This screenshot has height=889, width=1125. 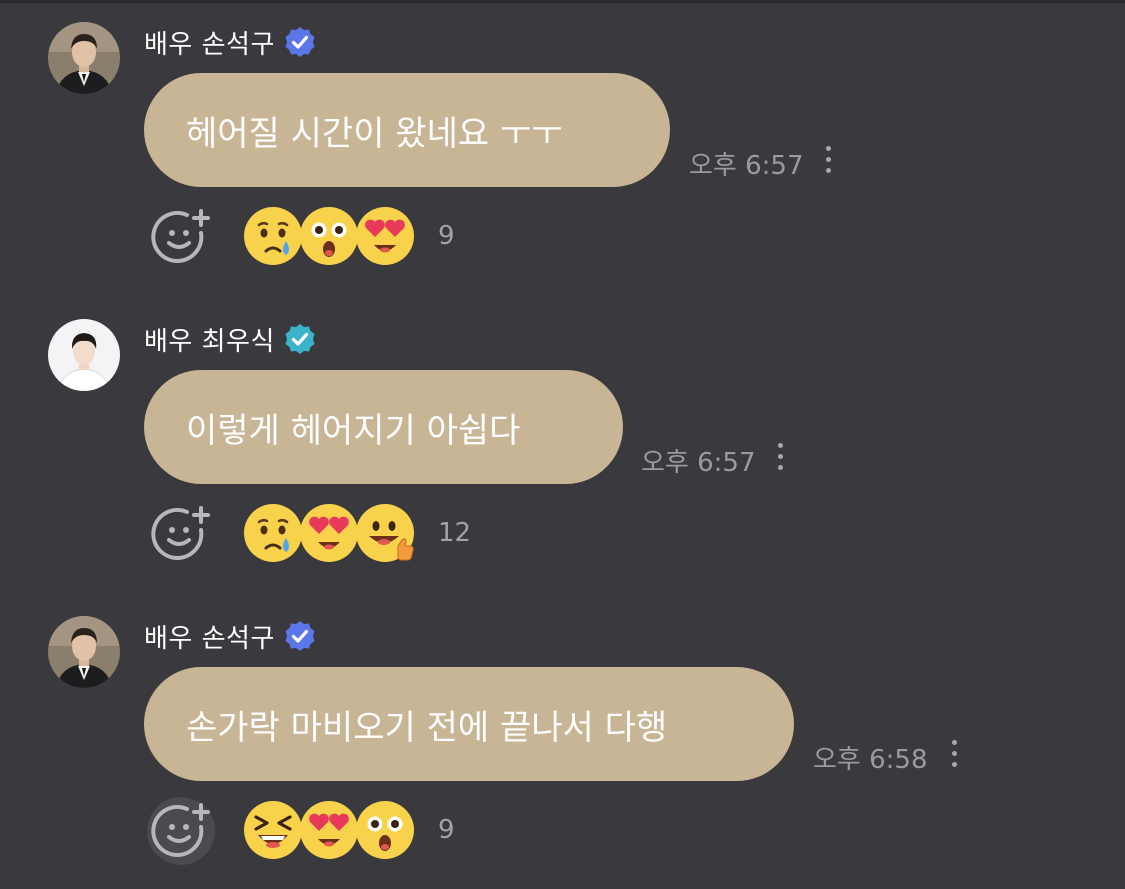 What do you see at coordinates (455, 533) in the screenshot?
I see `reaction-count: 12` at bounding box center [455, 533].